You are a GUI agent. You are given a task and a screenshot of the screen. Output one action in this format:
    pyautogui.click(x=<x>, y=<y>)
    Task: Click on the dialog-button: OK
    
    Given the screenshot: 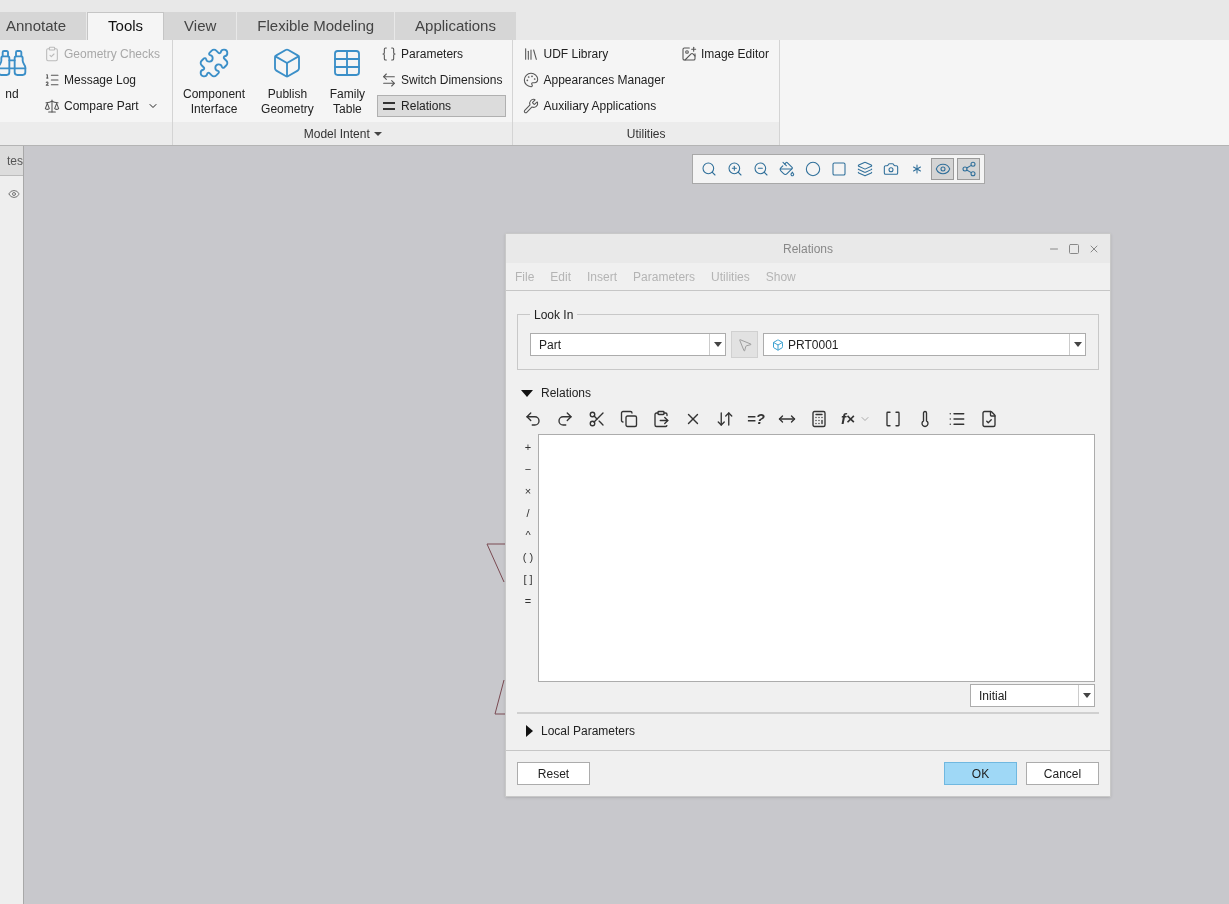 What is the action you would take?
    pyautogui.click(x=980, y=773)
    